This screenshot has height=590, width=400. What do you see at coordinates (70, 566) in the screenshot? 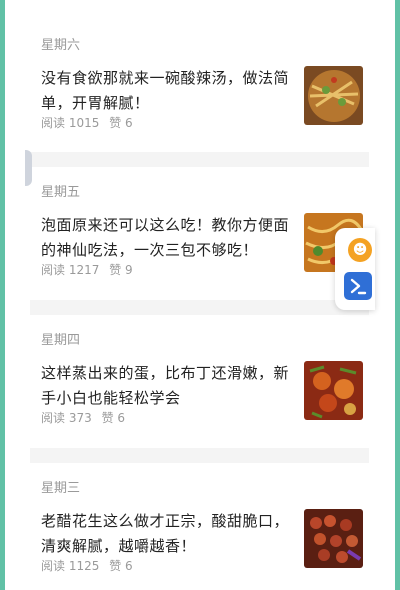
I see `read-count: 阅读 1125` at bounding box center [70, 566].